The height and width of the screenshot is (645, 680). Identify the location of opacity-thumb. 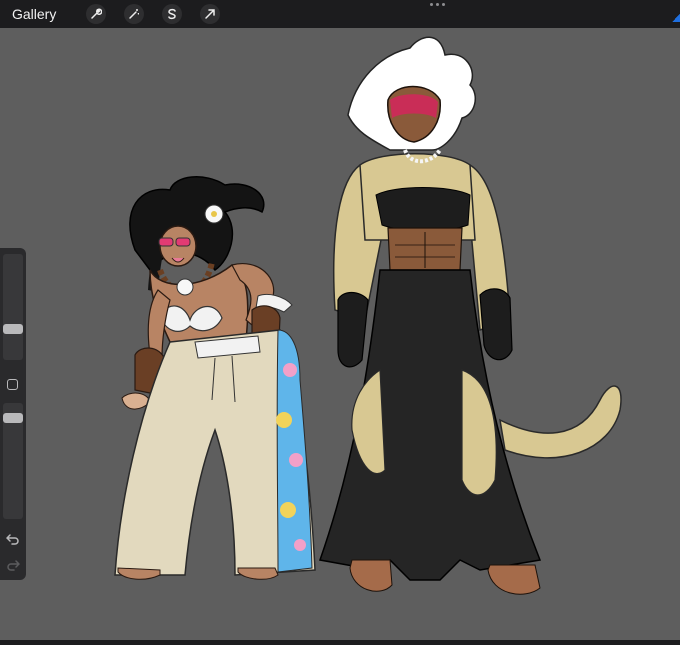
(13, 418).